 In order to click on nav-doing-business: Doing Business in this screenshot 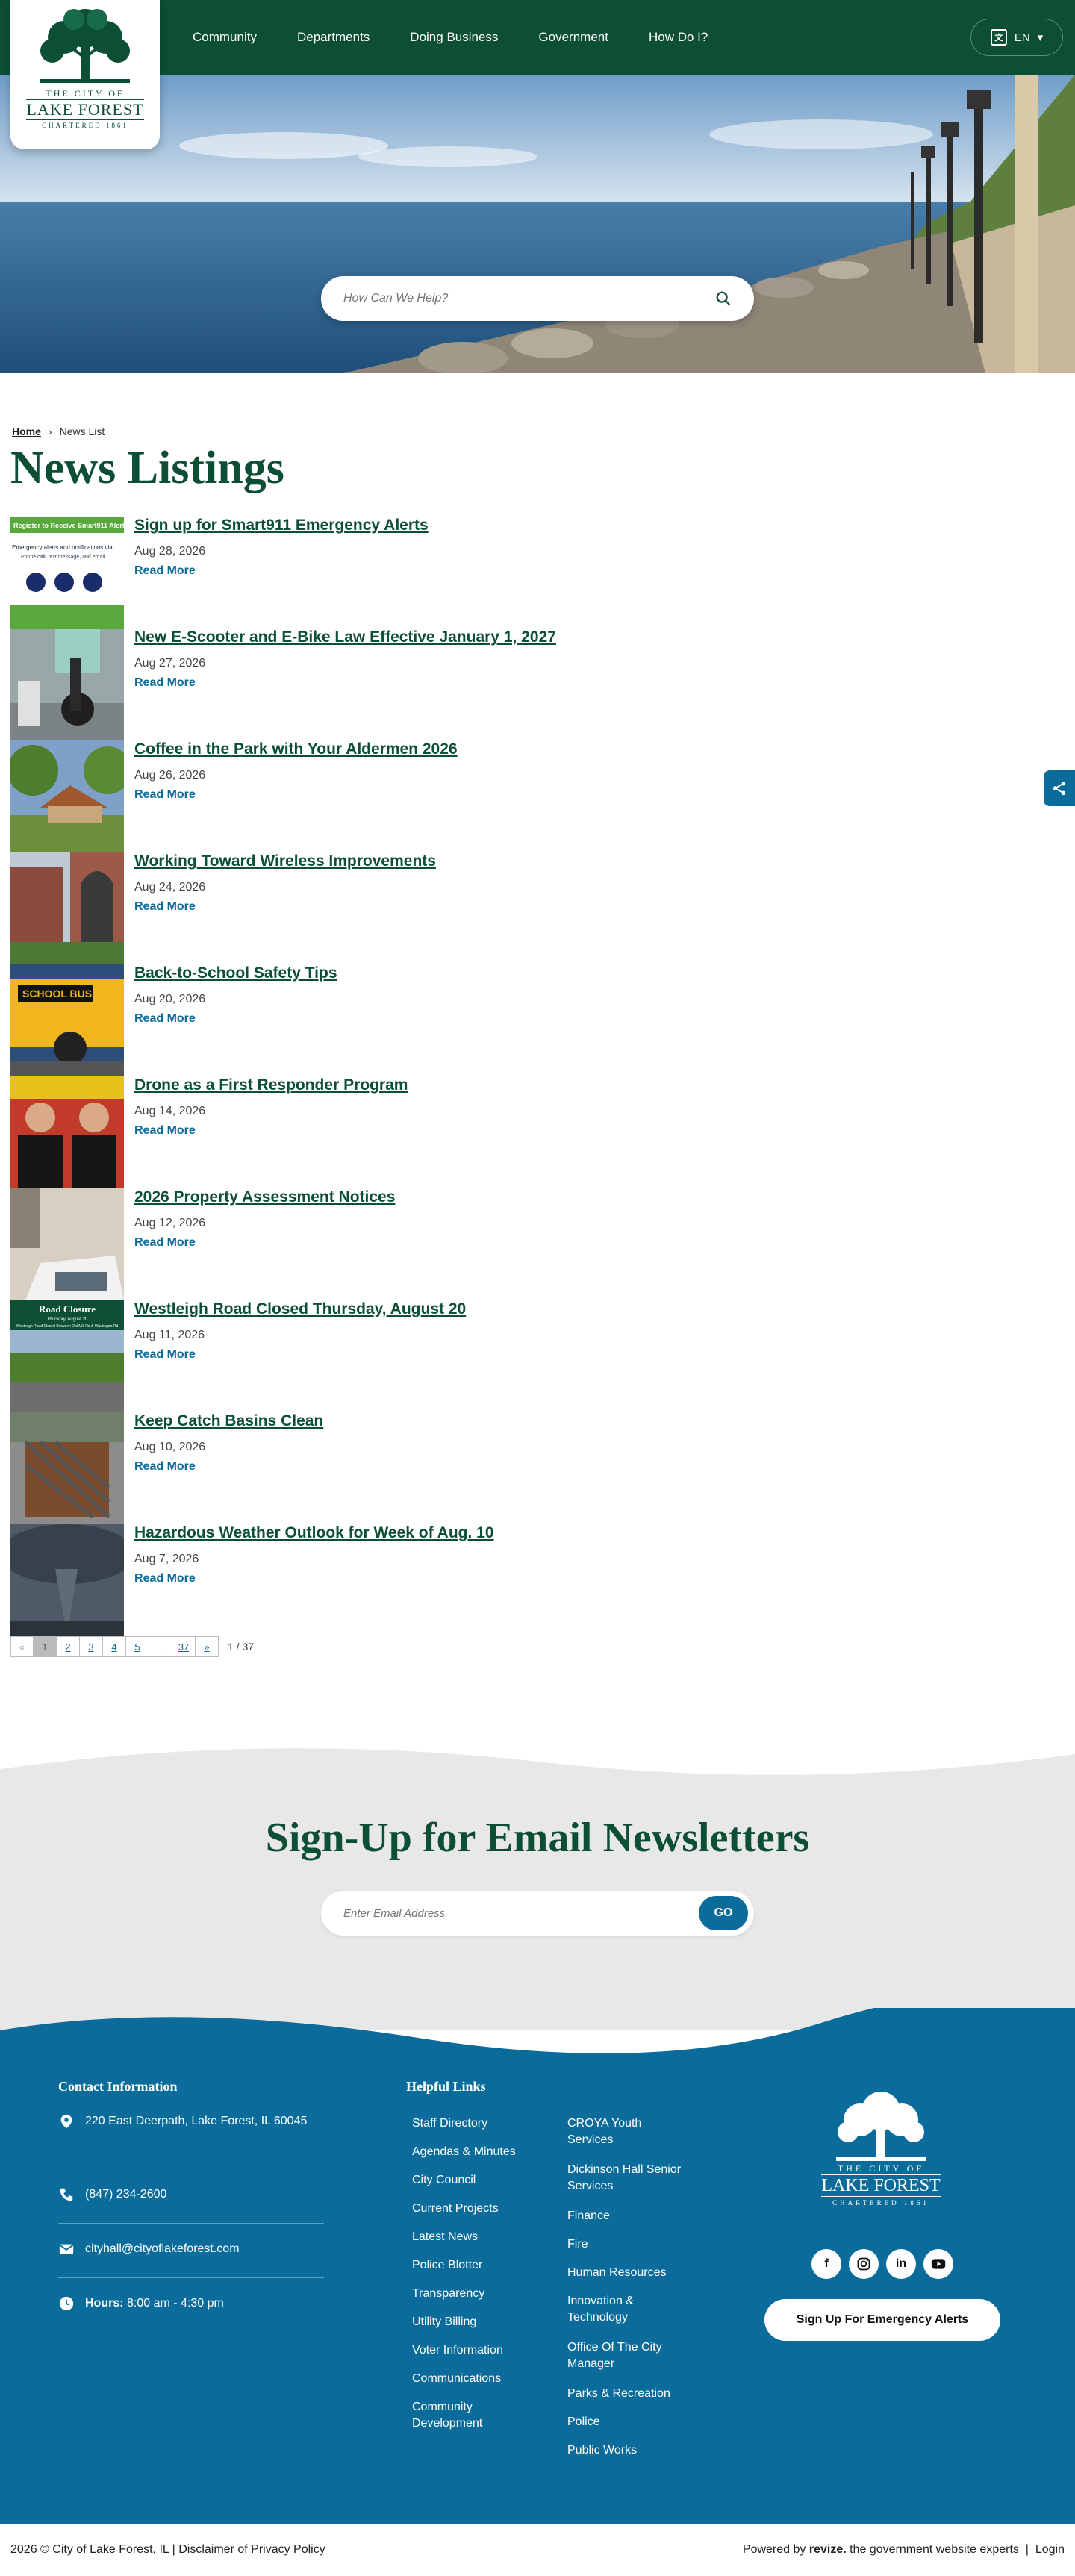, I will do `click(463, 37)`.